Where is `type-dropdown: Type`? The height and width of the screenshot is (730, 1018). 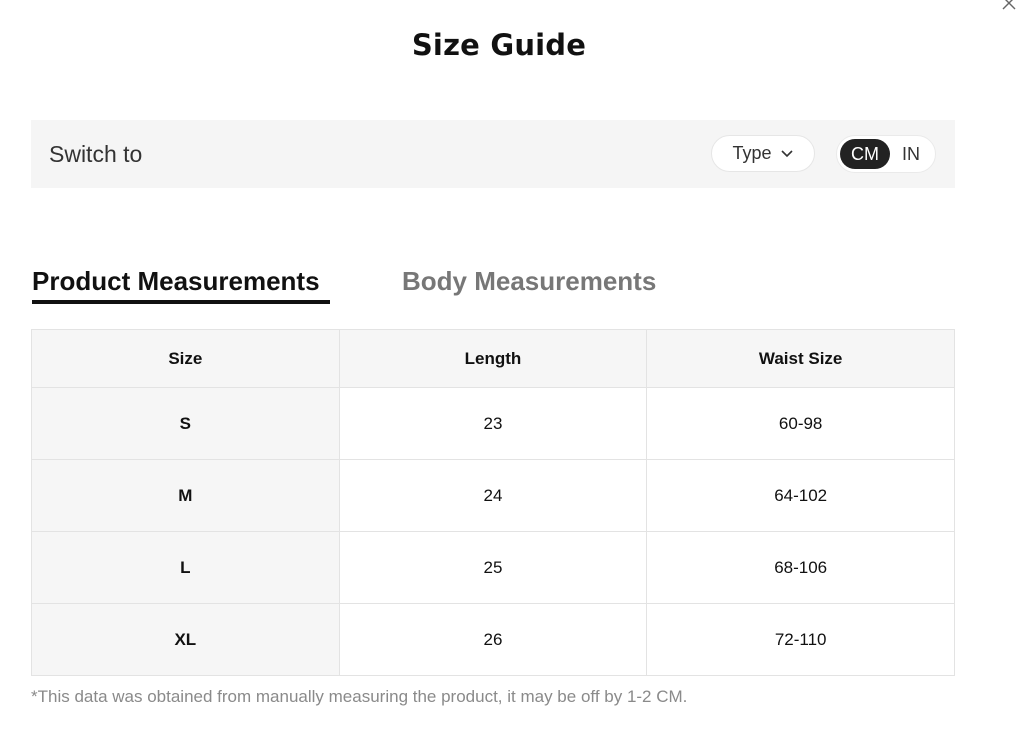
type-dropdown: Type is located at coordinates (763, 153).